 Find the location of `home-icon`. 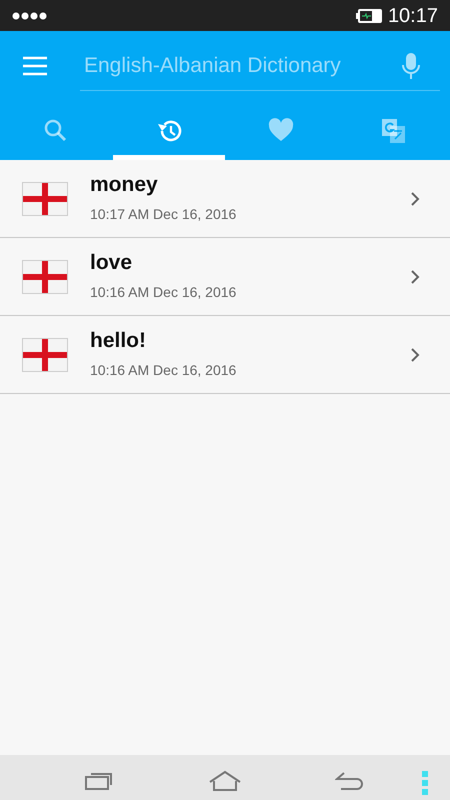

home-icon is located at coordinates (225, 781).